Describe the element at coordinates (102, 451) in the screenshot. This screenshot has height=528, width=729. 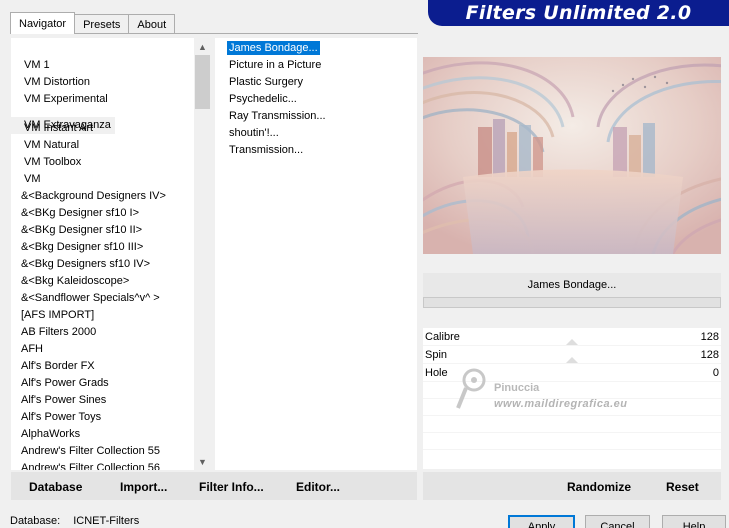
I see `category-item: Andrew's Filter Collection 55` at that location.